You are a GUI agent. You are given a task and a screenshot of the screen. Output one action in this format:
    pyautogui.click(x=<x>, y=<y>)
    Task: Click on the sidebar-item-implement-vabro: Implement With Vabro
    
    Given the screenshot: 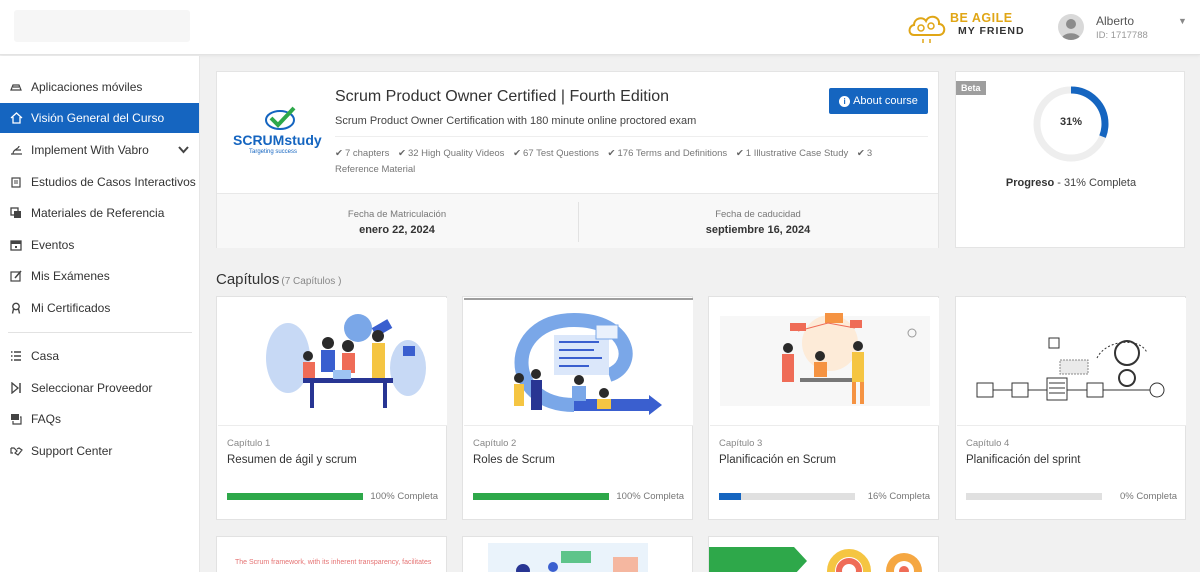 What is the action you would take?
    pyautogui.click(x=99, y=150)
    